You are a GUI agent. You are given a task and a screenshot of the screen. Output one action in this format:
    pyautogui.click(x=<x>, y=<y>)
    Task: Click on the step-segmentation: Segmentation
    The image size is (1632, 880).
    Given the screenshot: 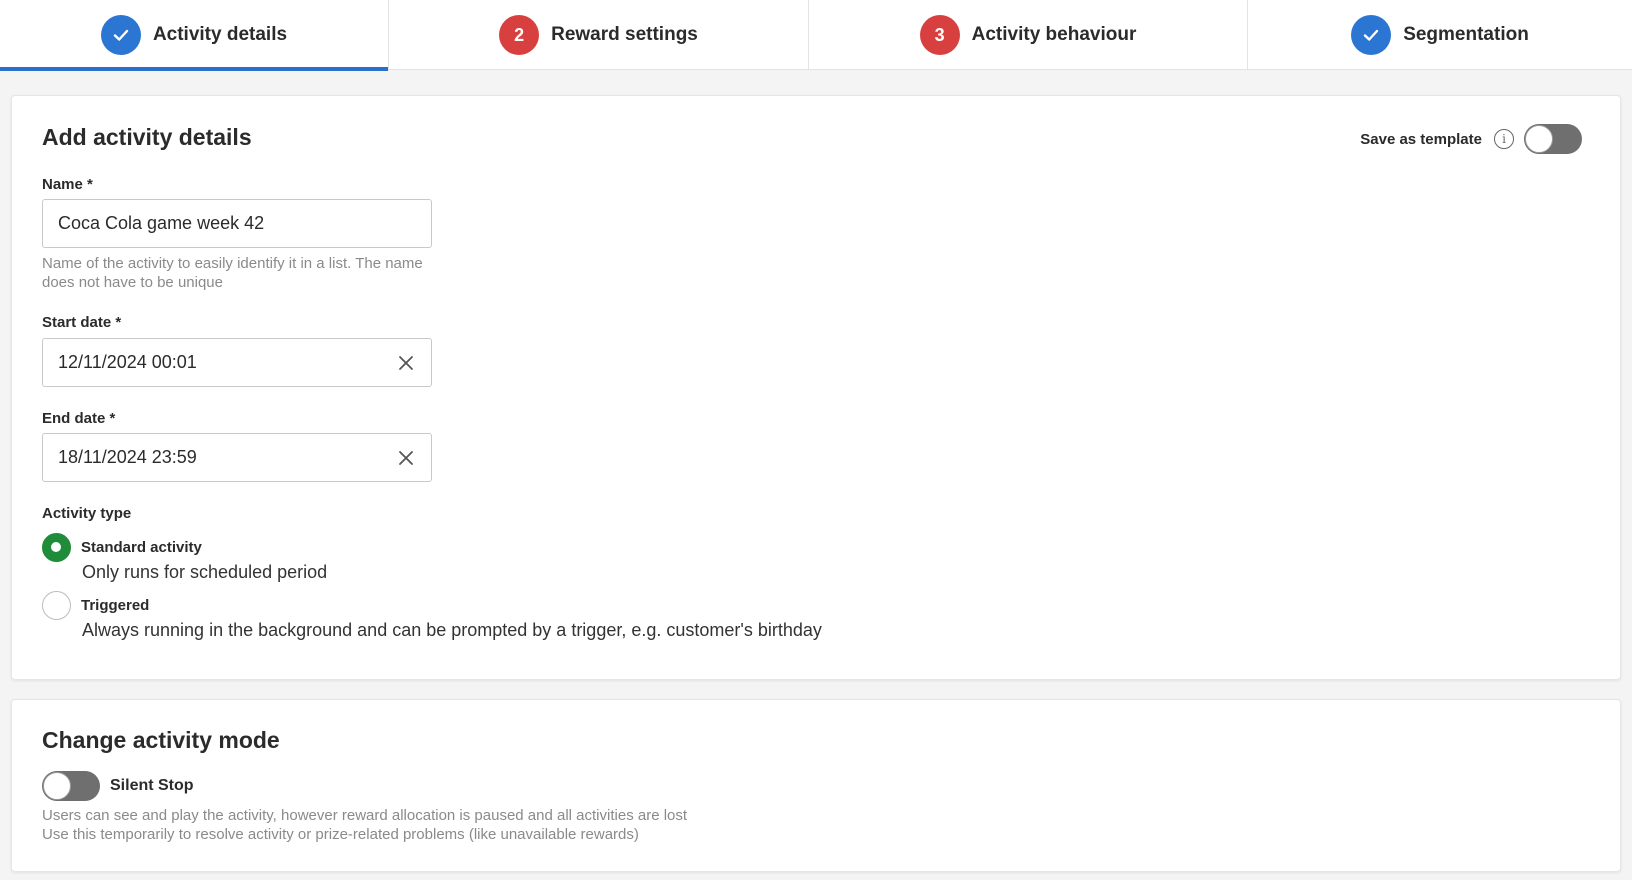 What is the action you would take?
    pyautogui.click(x=1440, y=35)
    